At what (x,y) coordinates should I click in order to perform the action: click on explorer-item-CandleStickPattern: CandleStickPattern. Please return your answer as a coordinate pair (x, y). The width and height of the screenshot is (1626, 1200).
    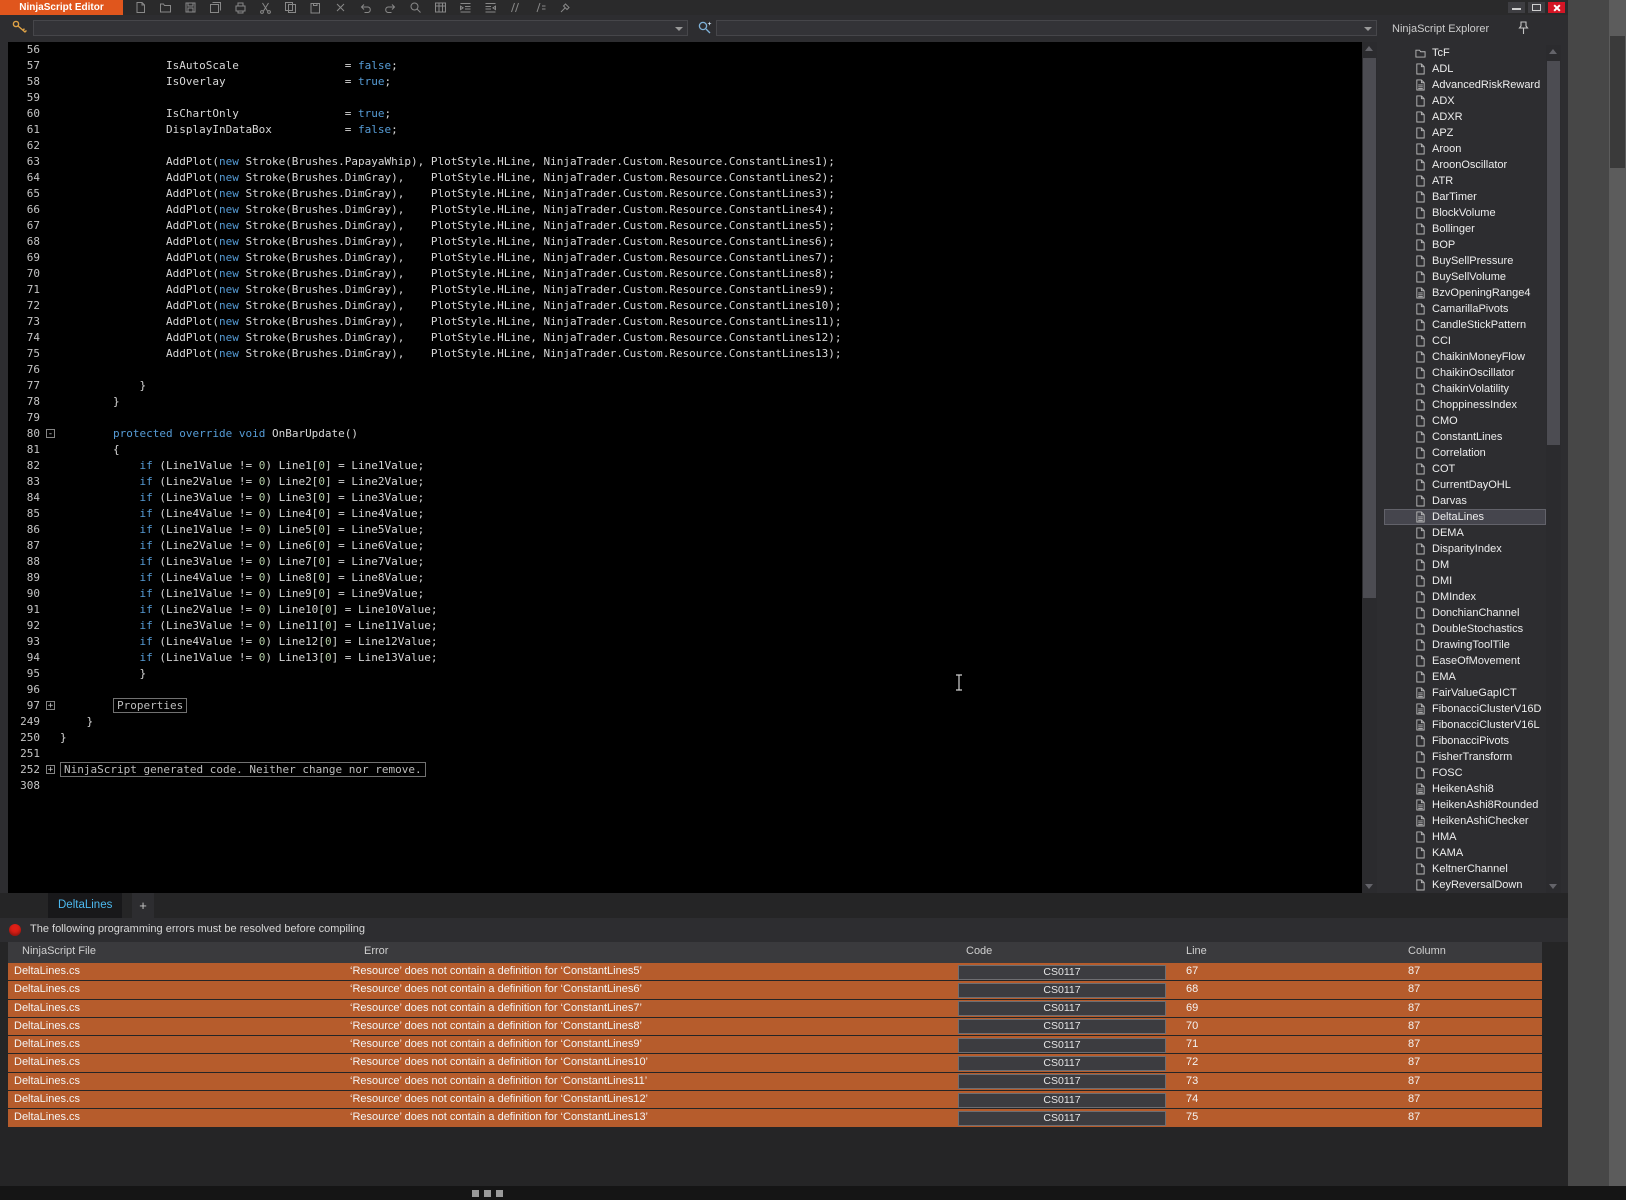
    Looking at the image, I should click on (1465, 325).